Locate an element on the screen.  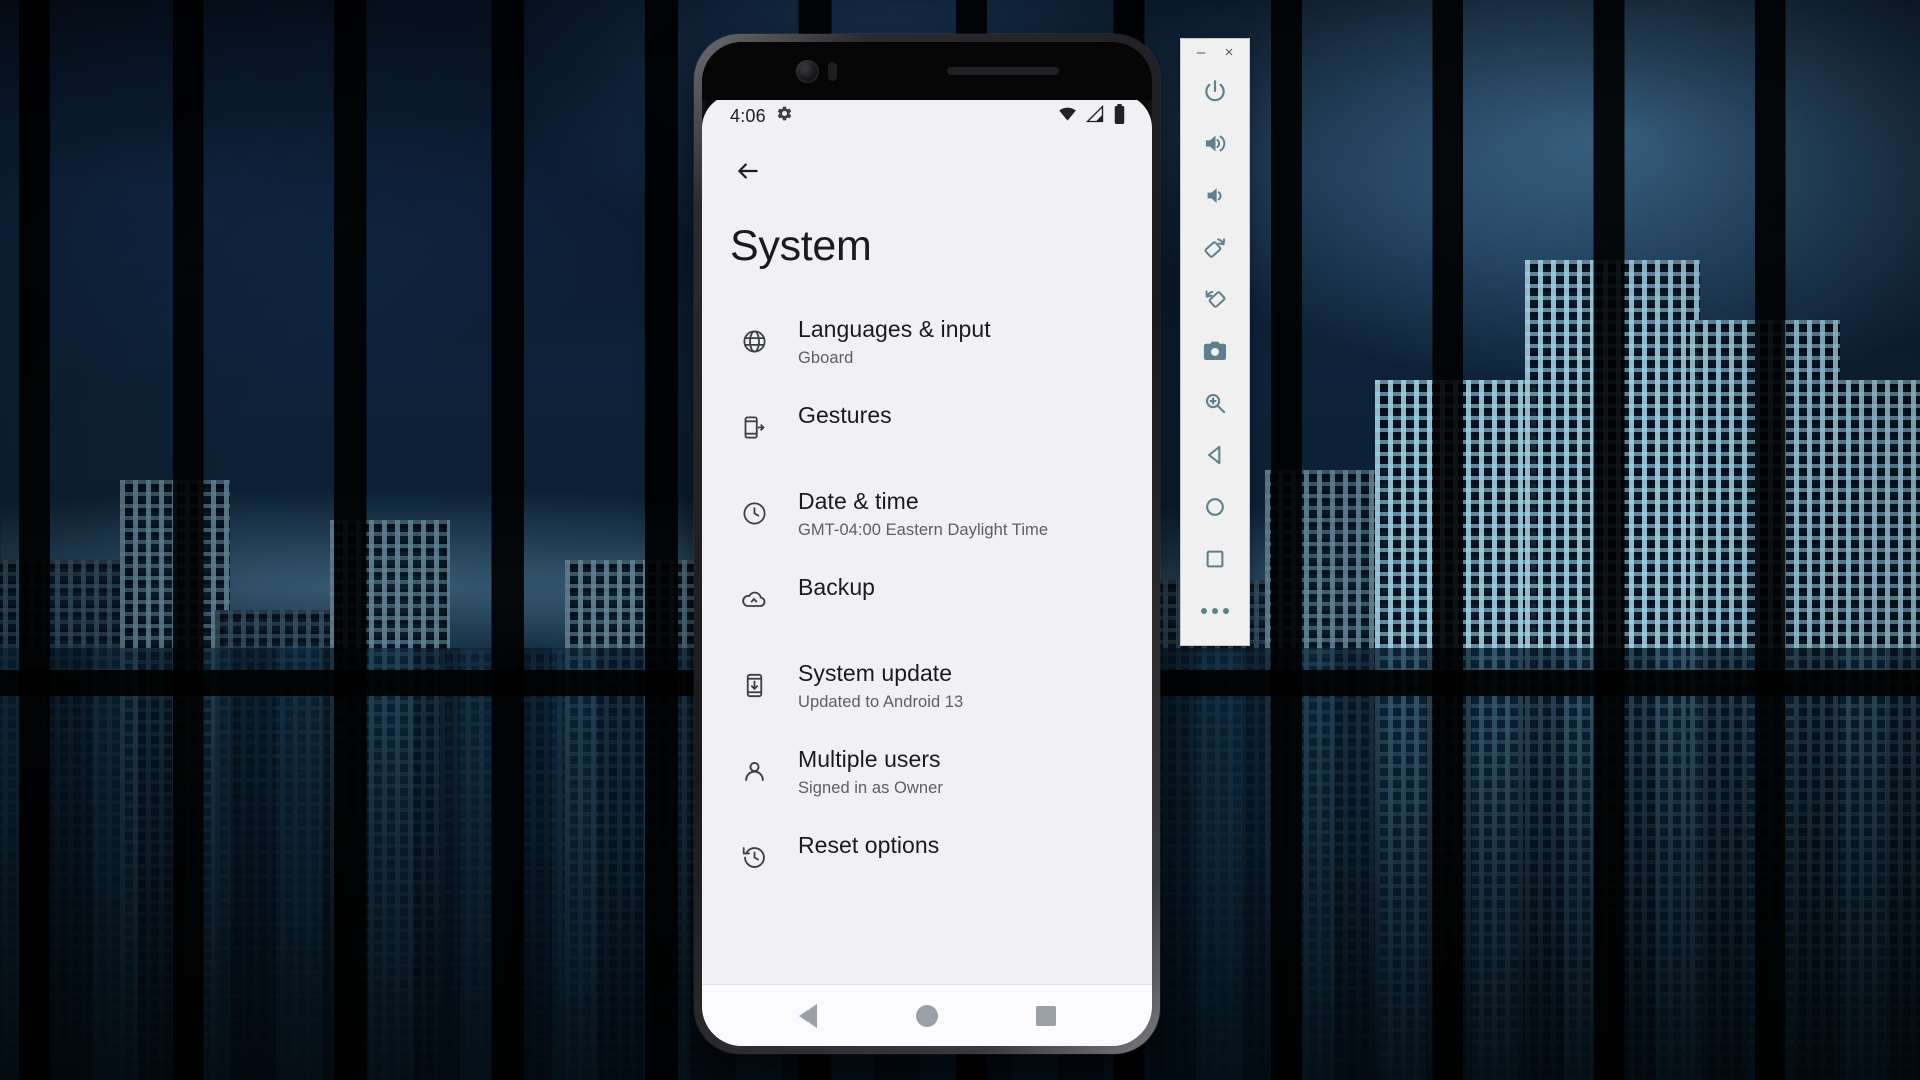
setting-title: Gestures is located at coordinates (845, 415).